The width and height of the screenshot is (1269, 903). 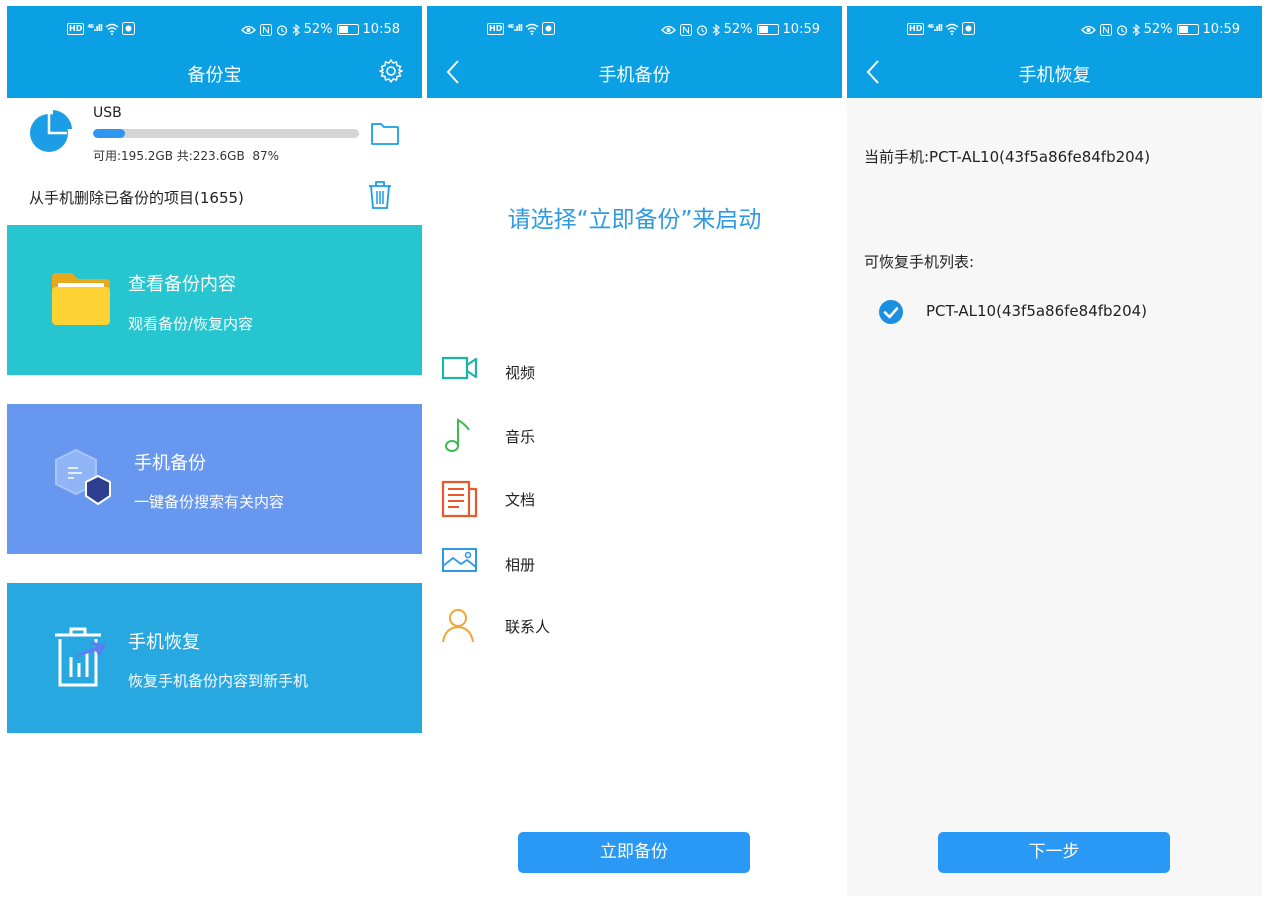 I want to click on backup-item-contacts: 联系人, so click(x=591, y=626).